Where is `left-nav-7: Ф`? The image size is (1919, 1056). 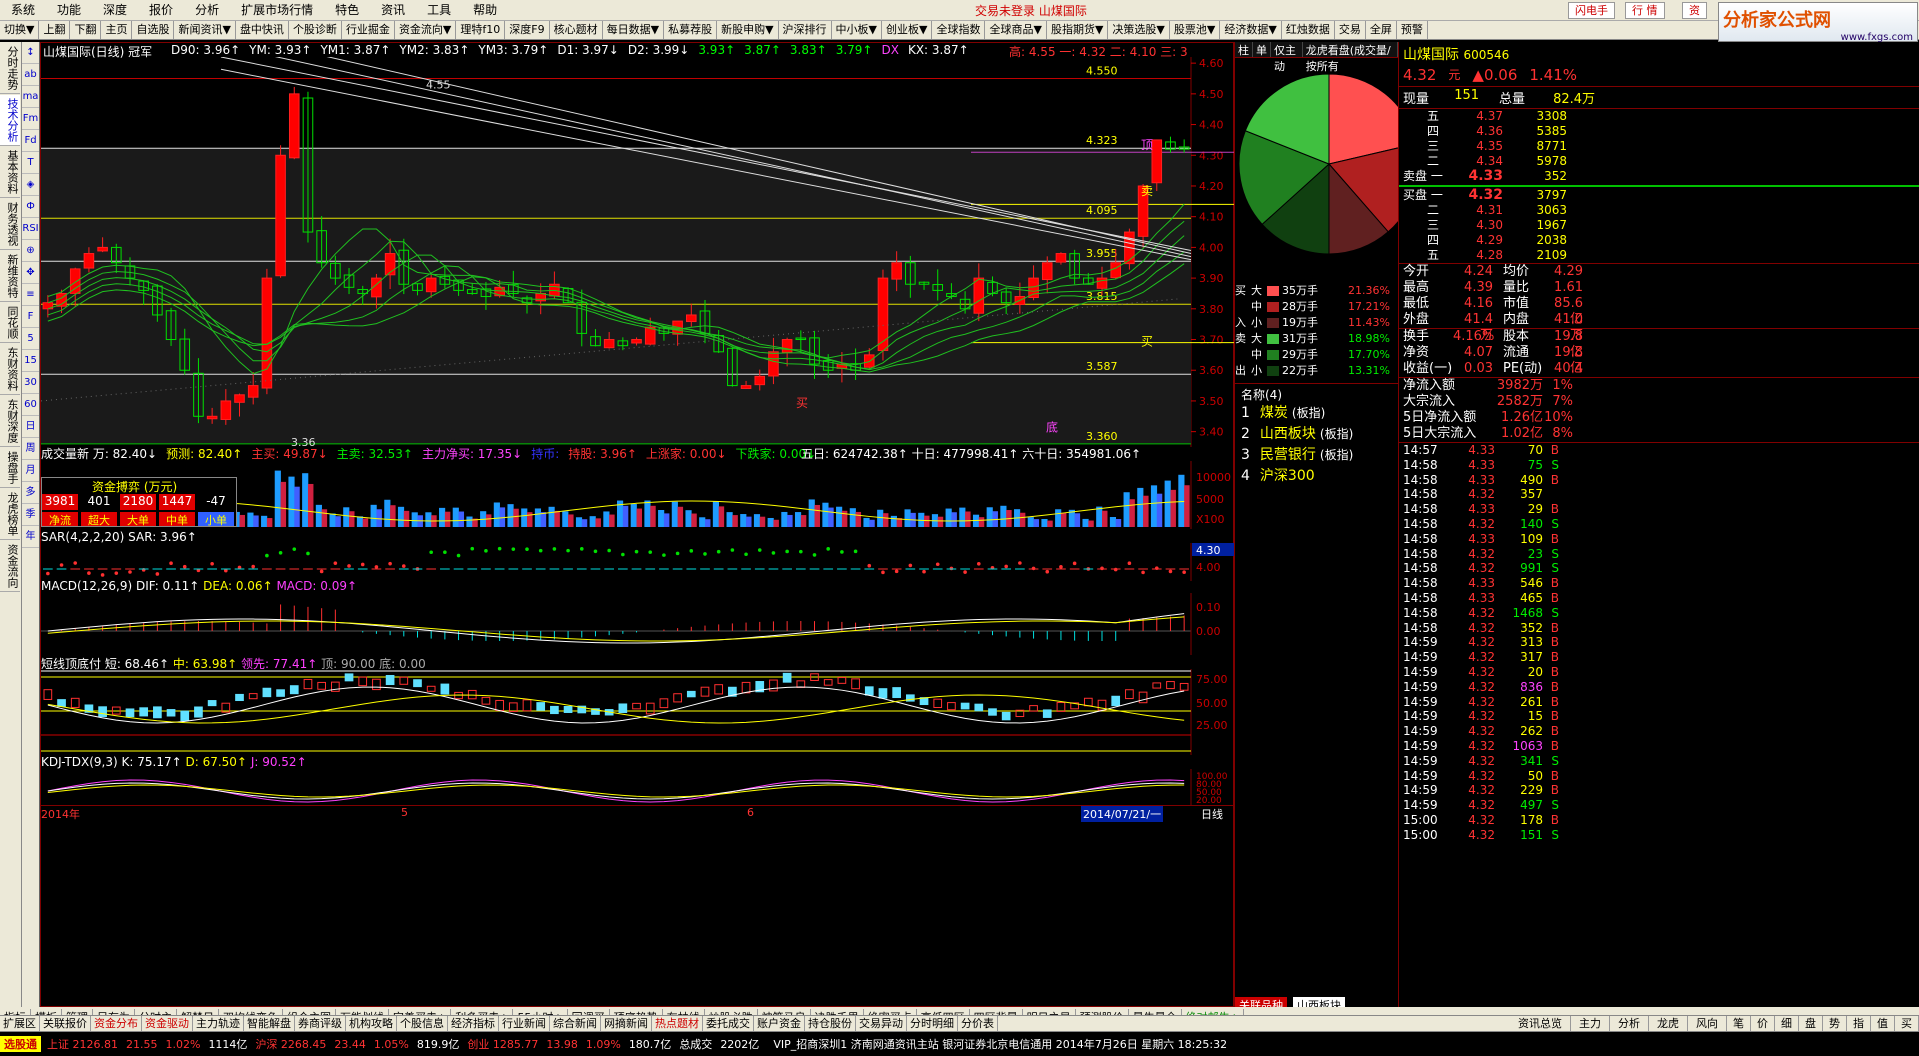
left-nav-7: Ф is located at coordinates (30, 207).